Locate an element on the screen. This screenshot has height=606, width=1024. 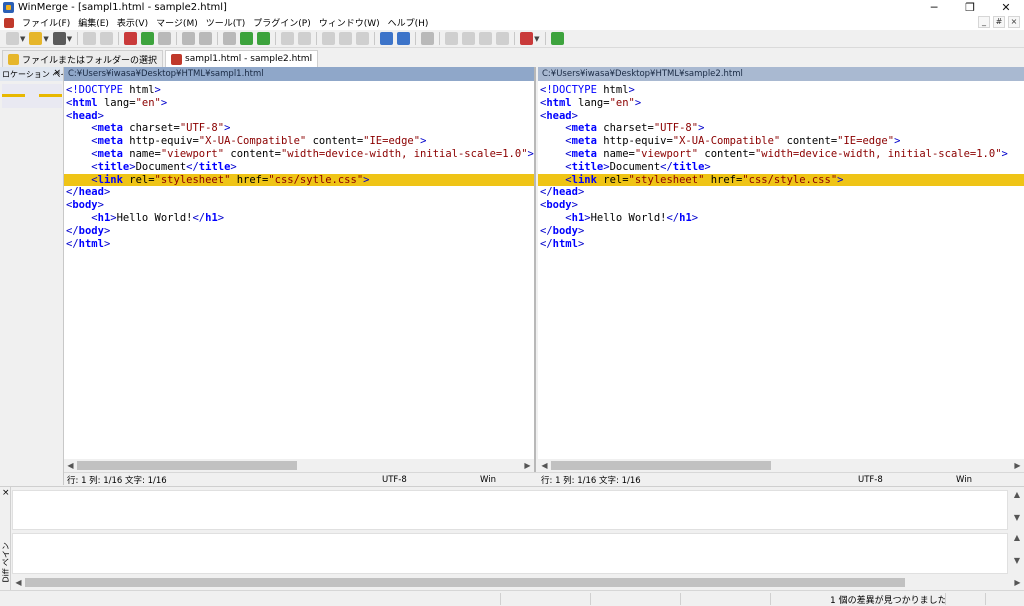
plugin-dropdown-icon: ▼ is located at coordinates (536, 39).